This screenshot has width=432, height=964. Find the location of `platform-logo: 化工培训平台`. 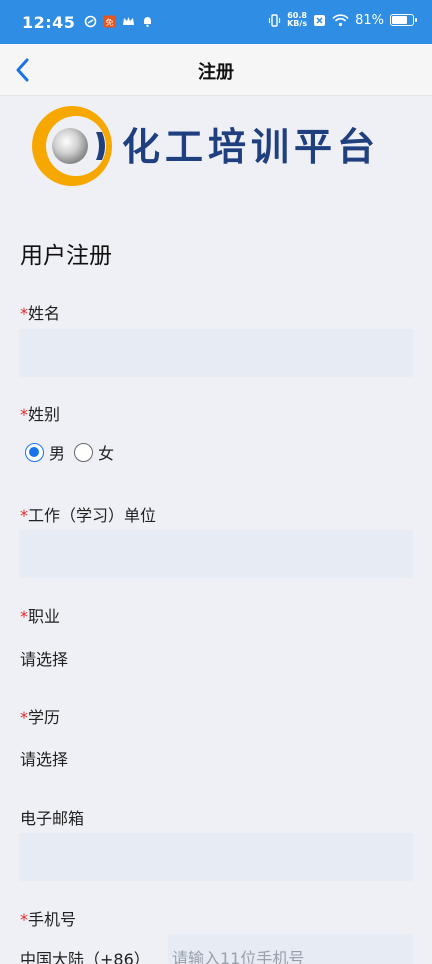

platform-logo: 化工培训平台 is located at coordinates (215, 147).